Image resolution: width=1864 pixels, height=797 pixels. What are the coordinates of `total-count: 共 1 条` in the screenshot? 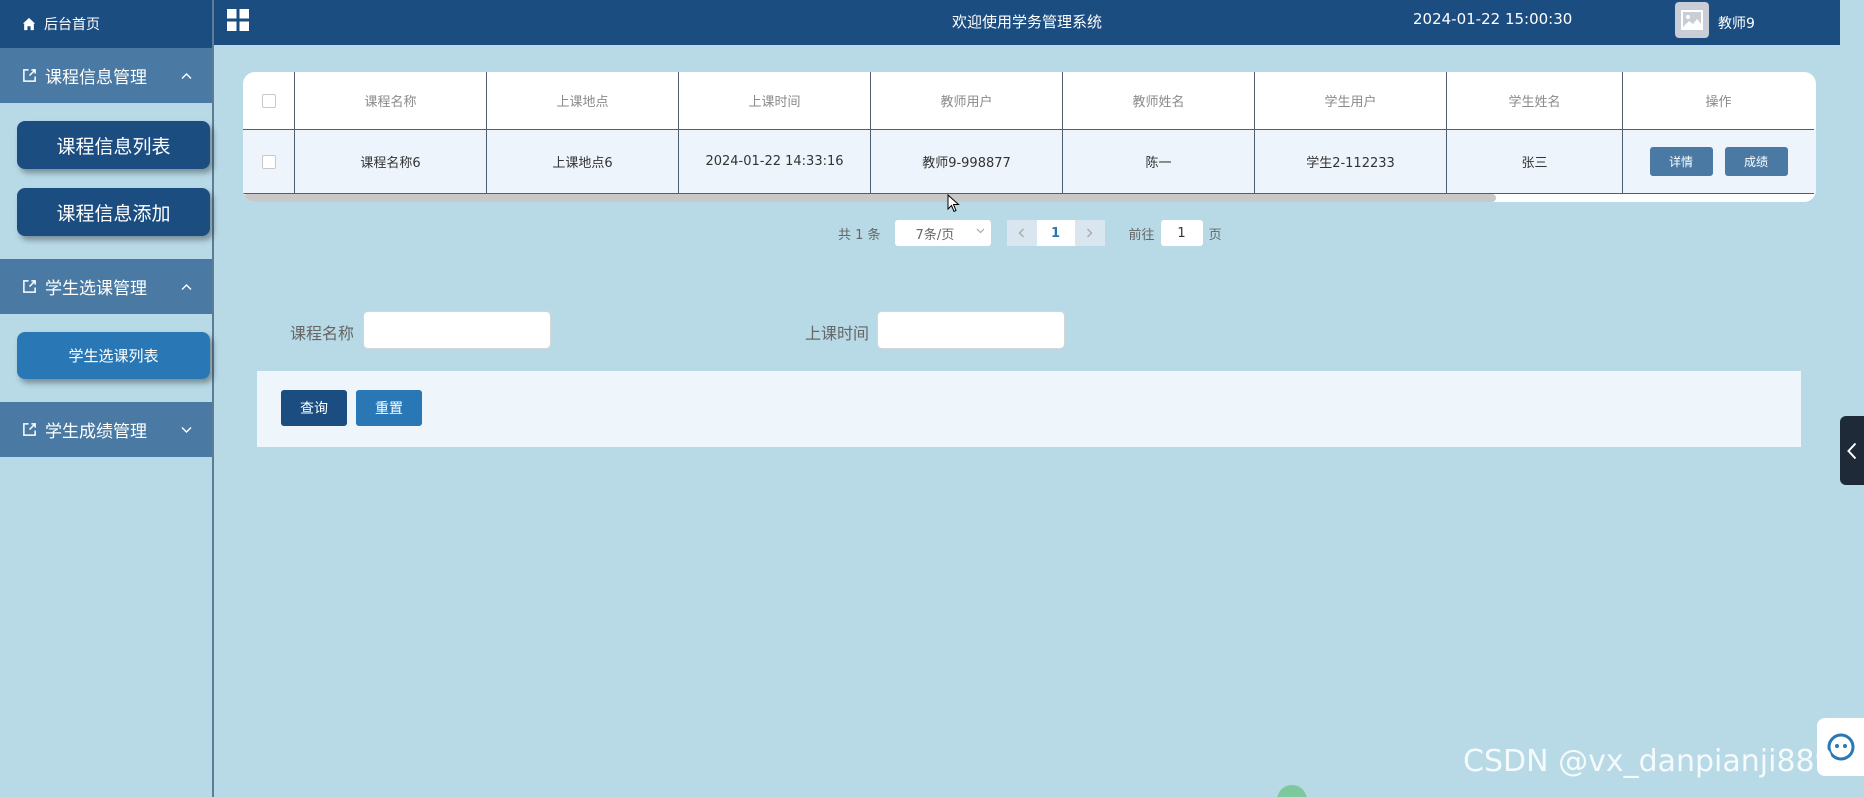 It's located at (859, 235).